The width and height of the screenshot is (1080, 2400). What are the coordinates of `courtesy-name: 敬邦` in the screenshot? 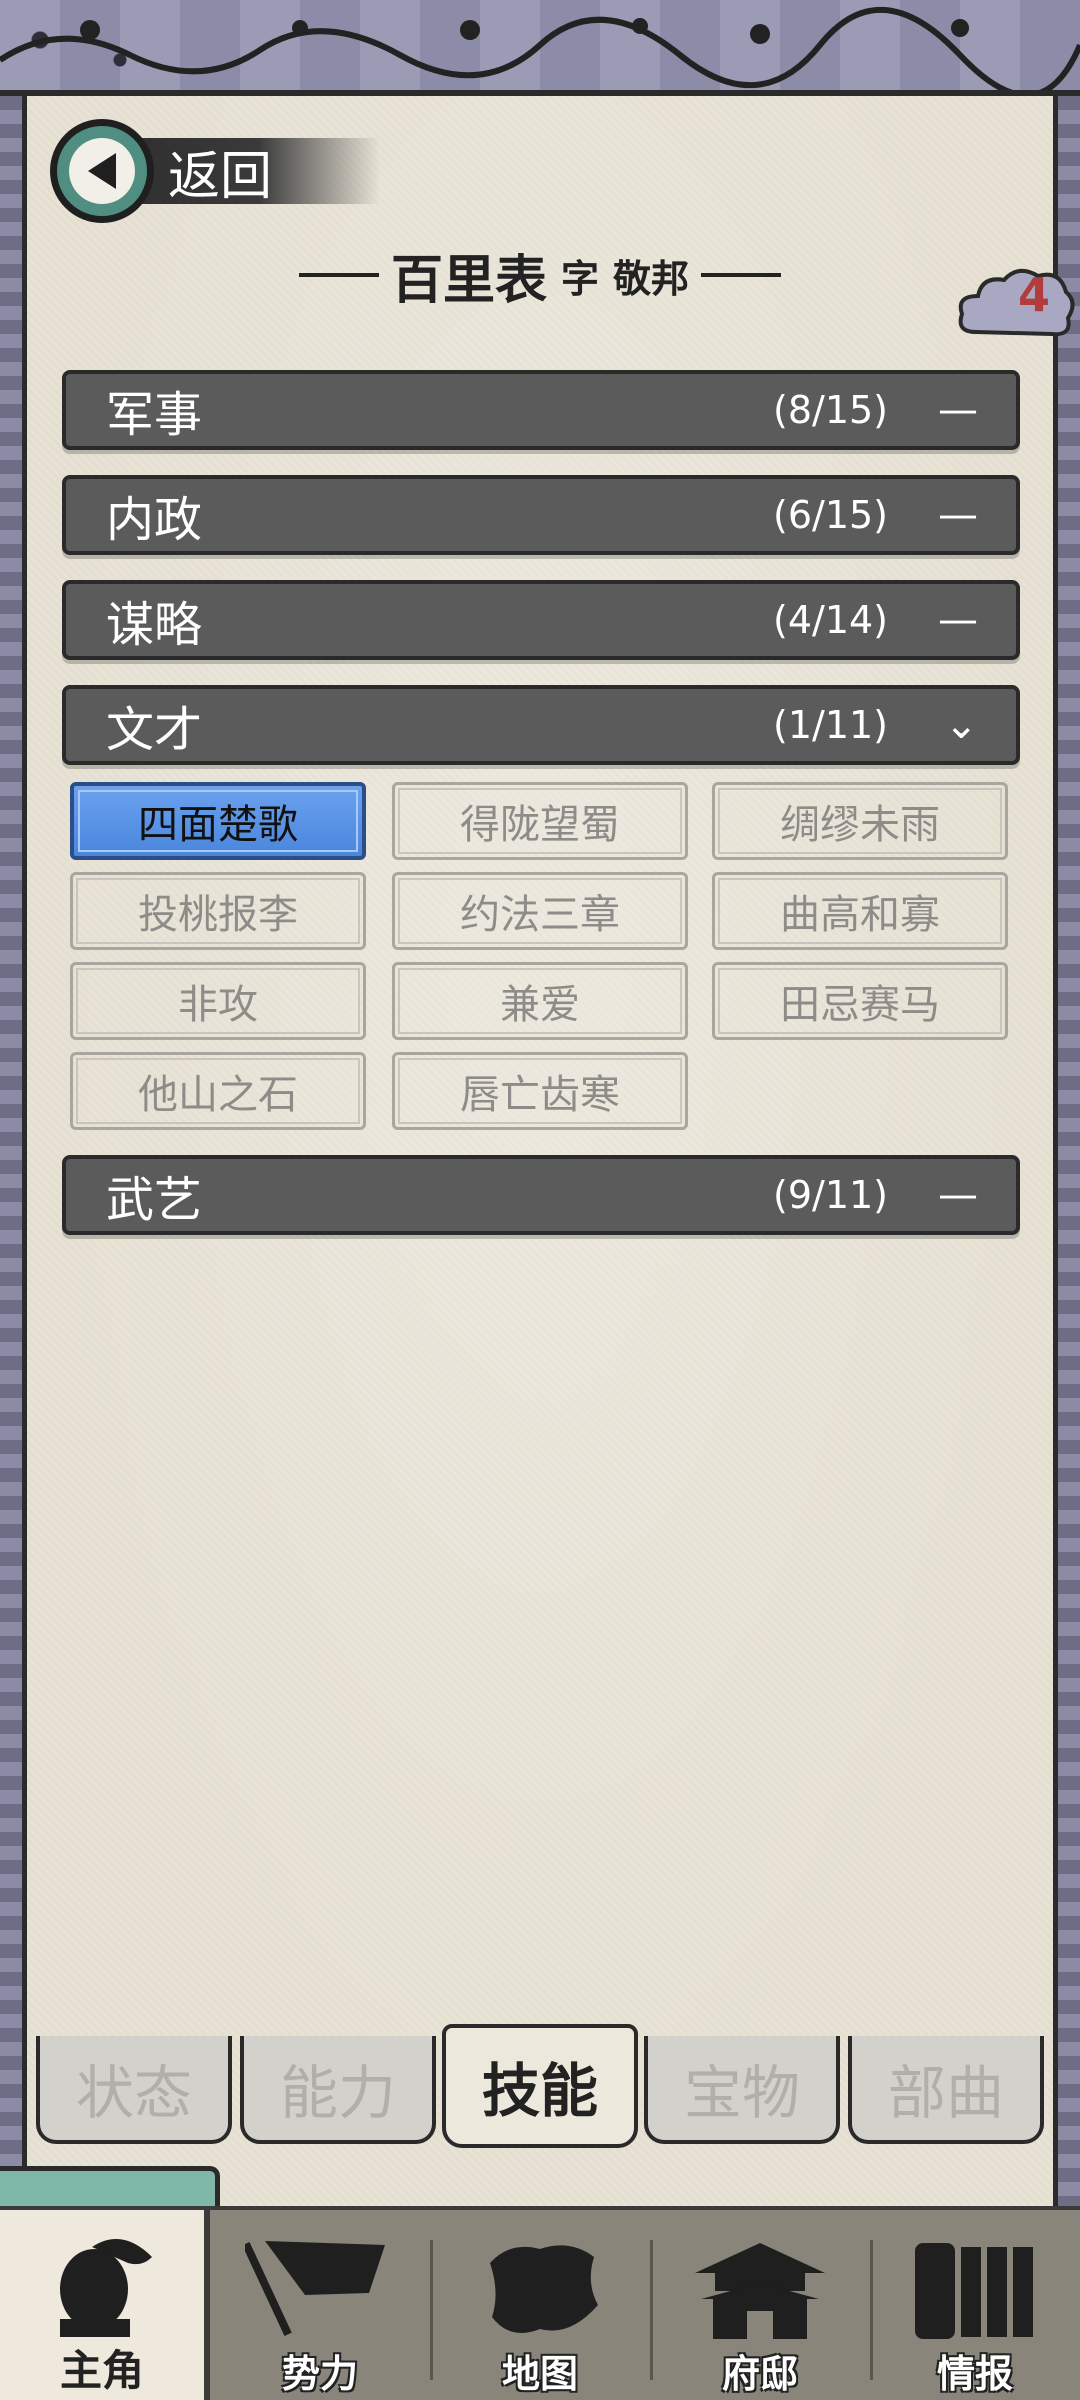 It's located at (651, 278).